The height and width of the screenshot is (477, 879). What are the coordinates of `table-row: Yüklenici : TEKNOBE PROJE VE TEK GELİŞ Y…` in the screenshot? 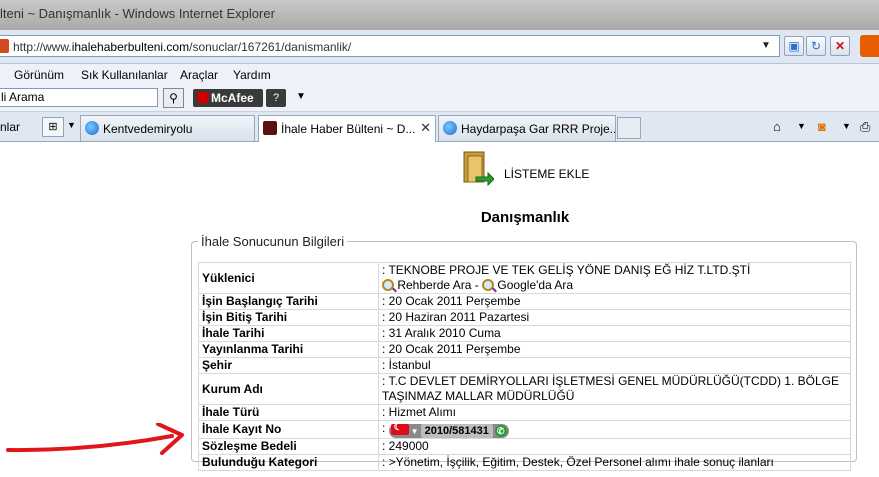 It's located at (524, 278).